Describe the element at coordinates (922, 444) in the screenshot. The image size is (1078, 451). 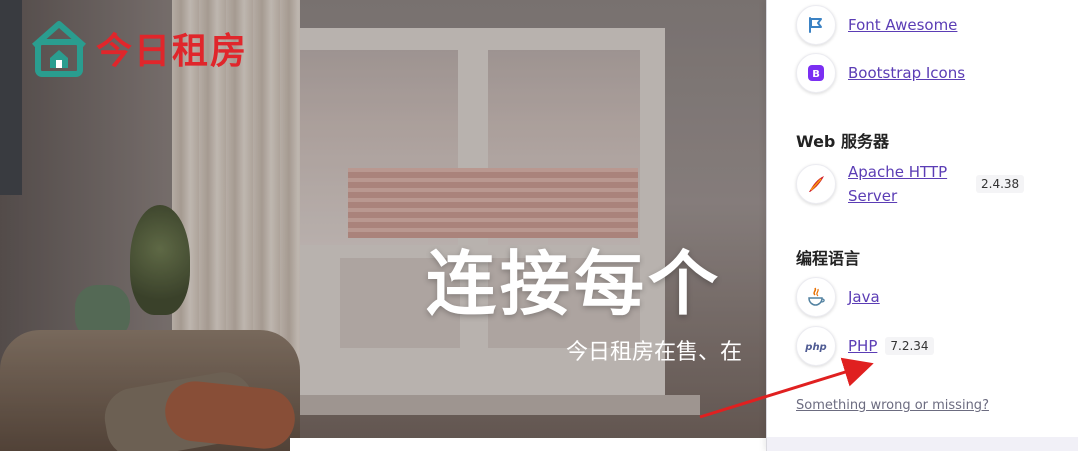
I see `panel-footer` at that location.